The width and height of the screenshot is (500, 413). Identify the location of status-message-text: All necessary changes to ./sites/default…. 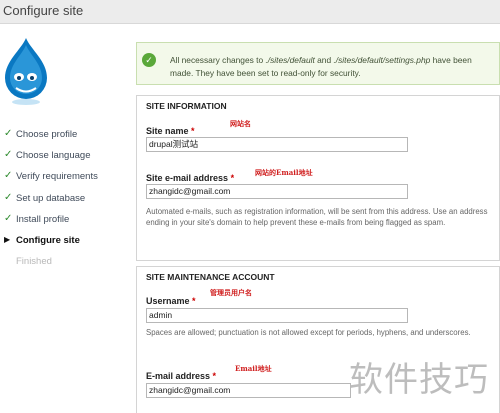
(321, 66).